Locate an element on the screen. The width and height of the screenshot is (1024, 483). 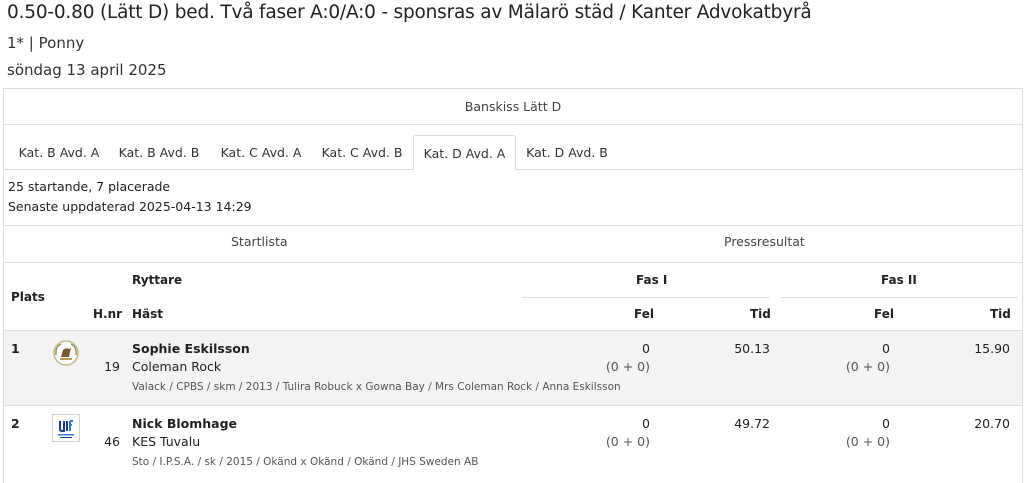
rider-name: Sophie Eskilsson is located at coordinates (191, 348).